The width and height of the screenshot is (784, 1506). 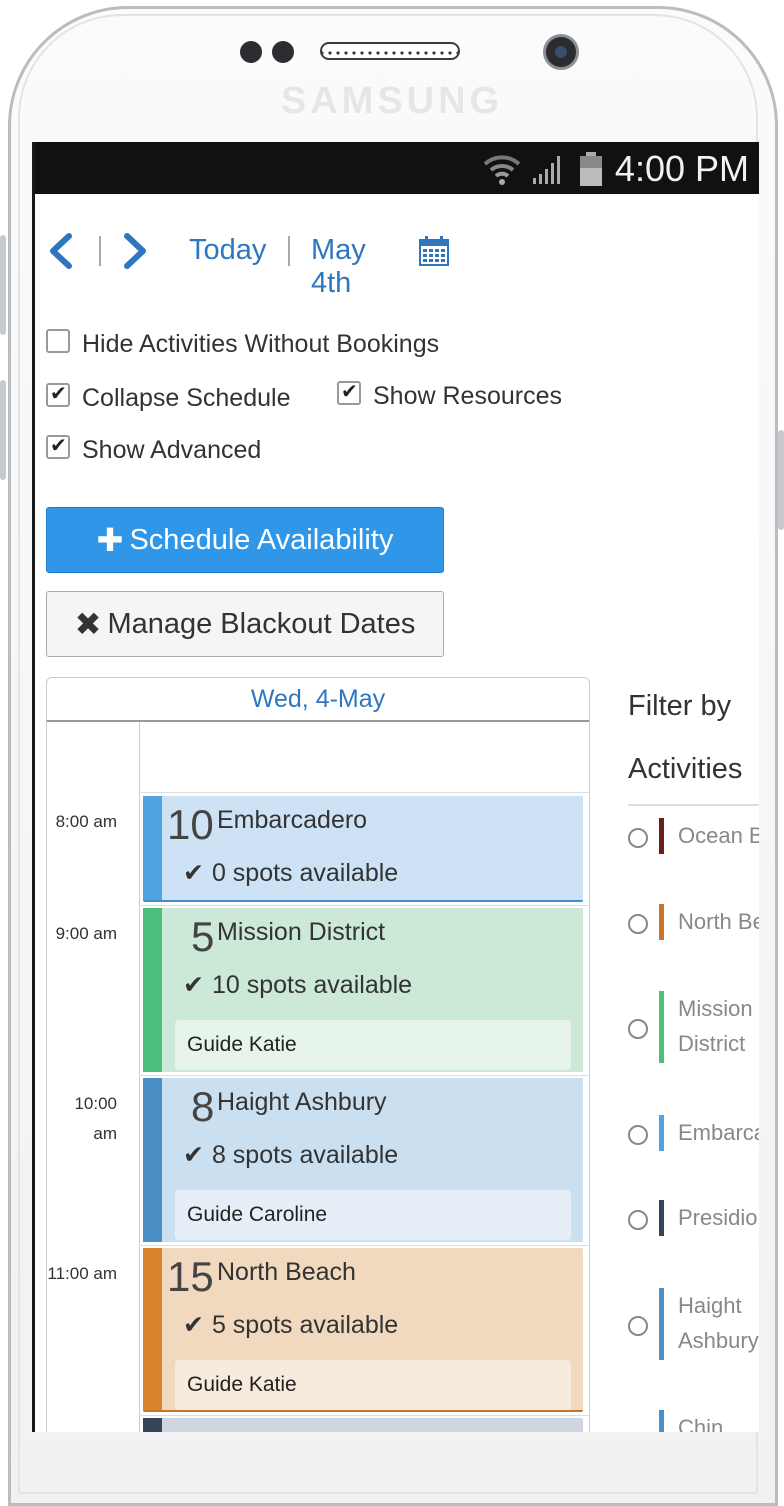 What do you see at coordinates (680, 706) in the screenshot?
I see `filter-title: Filter by` at bounding box center [680, 706].